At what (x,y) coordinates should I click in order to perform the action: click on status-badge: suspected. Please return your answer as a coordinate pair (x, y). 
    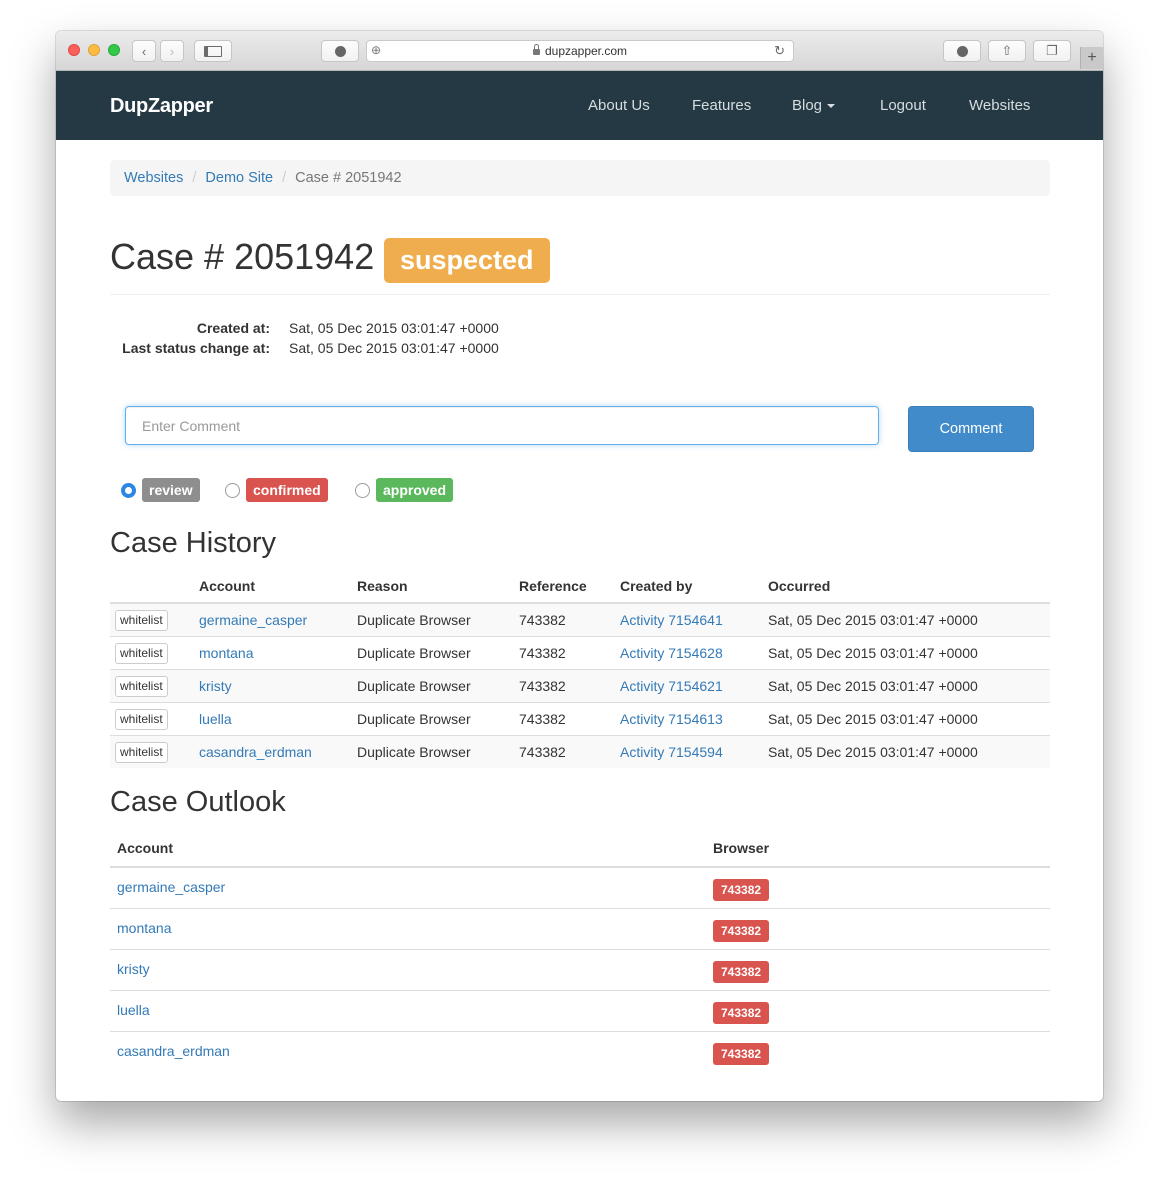
    Looking at the image, I should click on (467, 260).